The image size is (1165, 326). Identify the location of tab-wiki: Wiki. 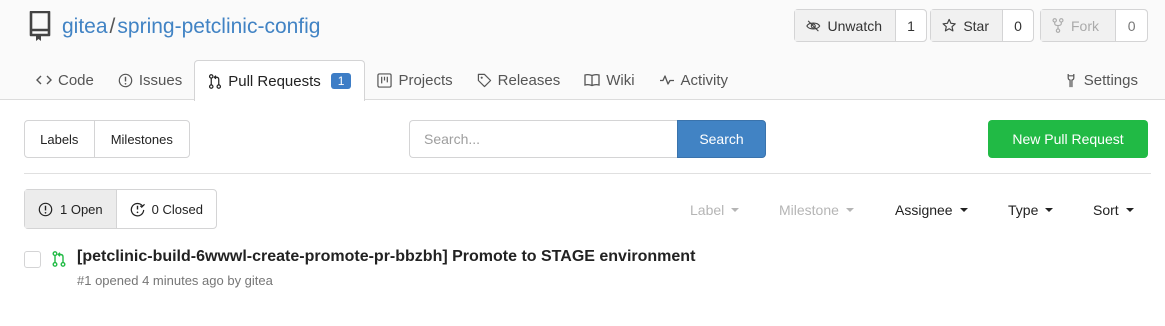
(609, 80).